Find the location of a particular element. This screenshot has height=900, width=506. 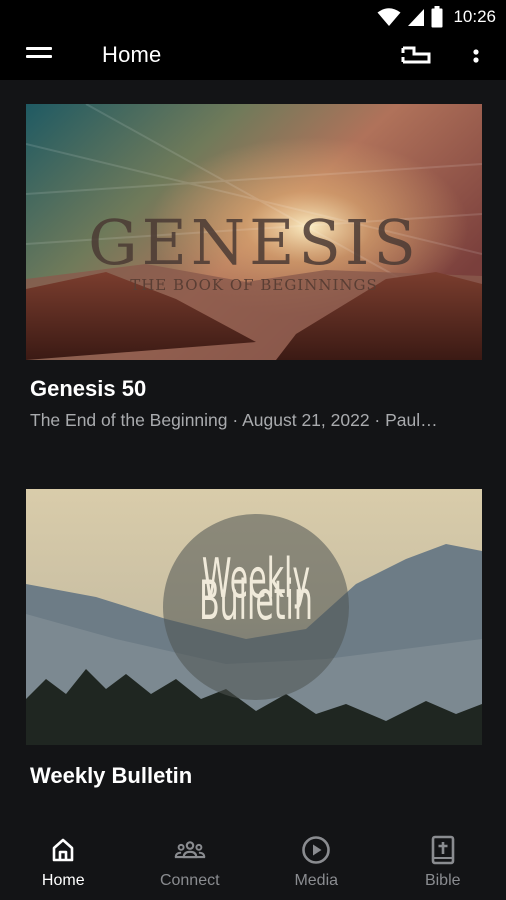

cast-icon is located at coordinates (416, 55).